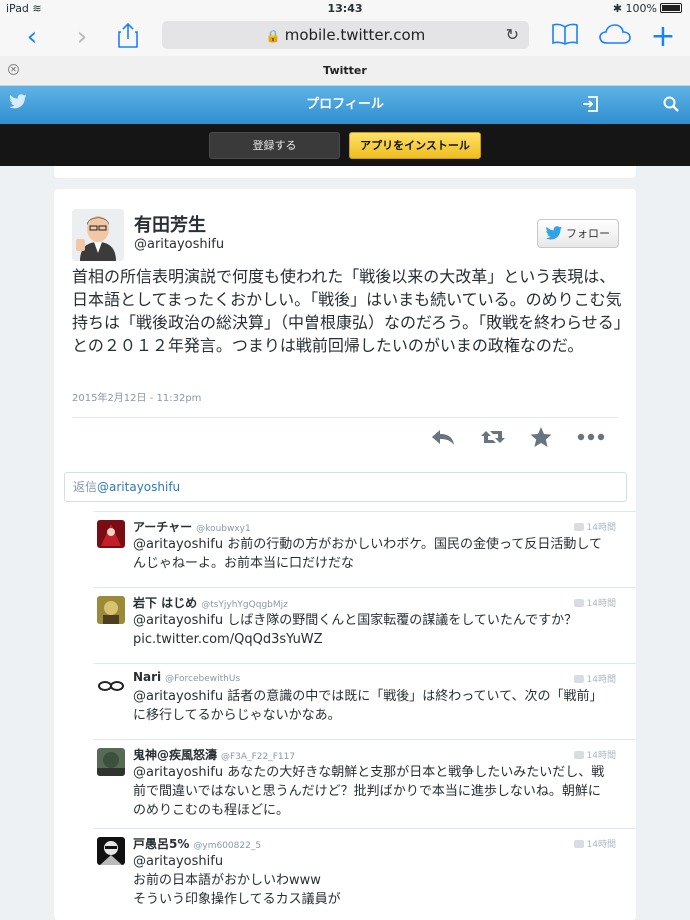 The height and width of the screenshot is (920, 690). What do you see at coordinates (165, 603) in the screenshot?
I see `reply-author-name: 岩下 はじめ` at bounding box center [165, 603].